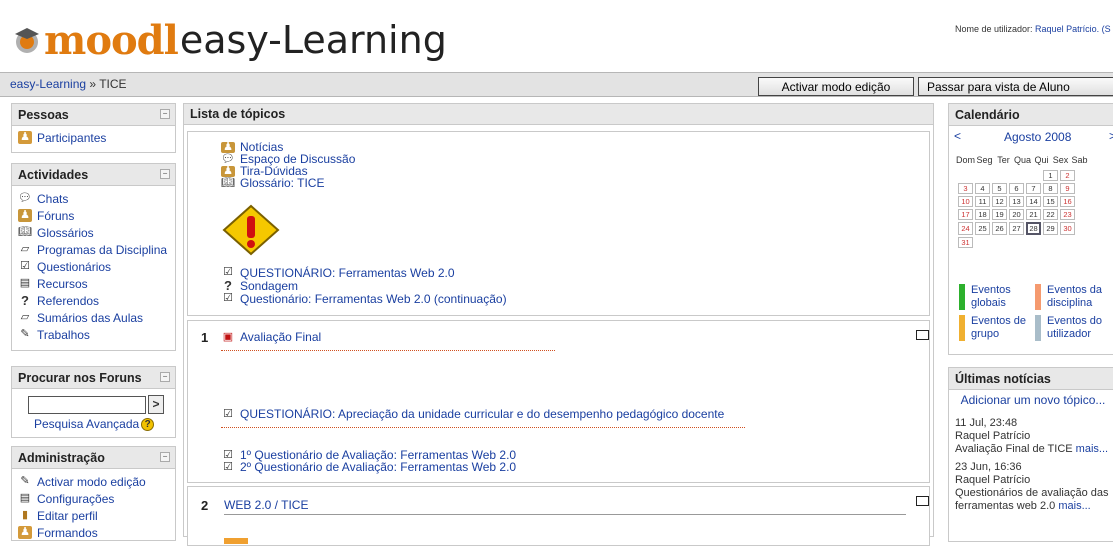  Describe the element at coordinates (1003, 328) in the screenshot. I see `legend-label: Eventos de grupo` at that location.